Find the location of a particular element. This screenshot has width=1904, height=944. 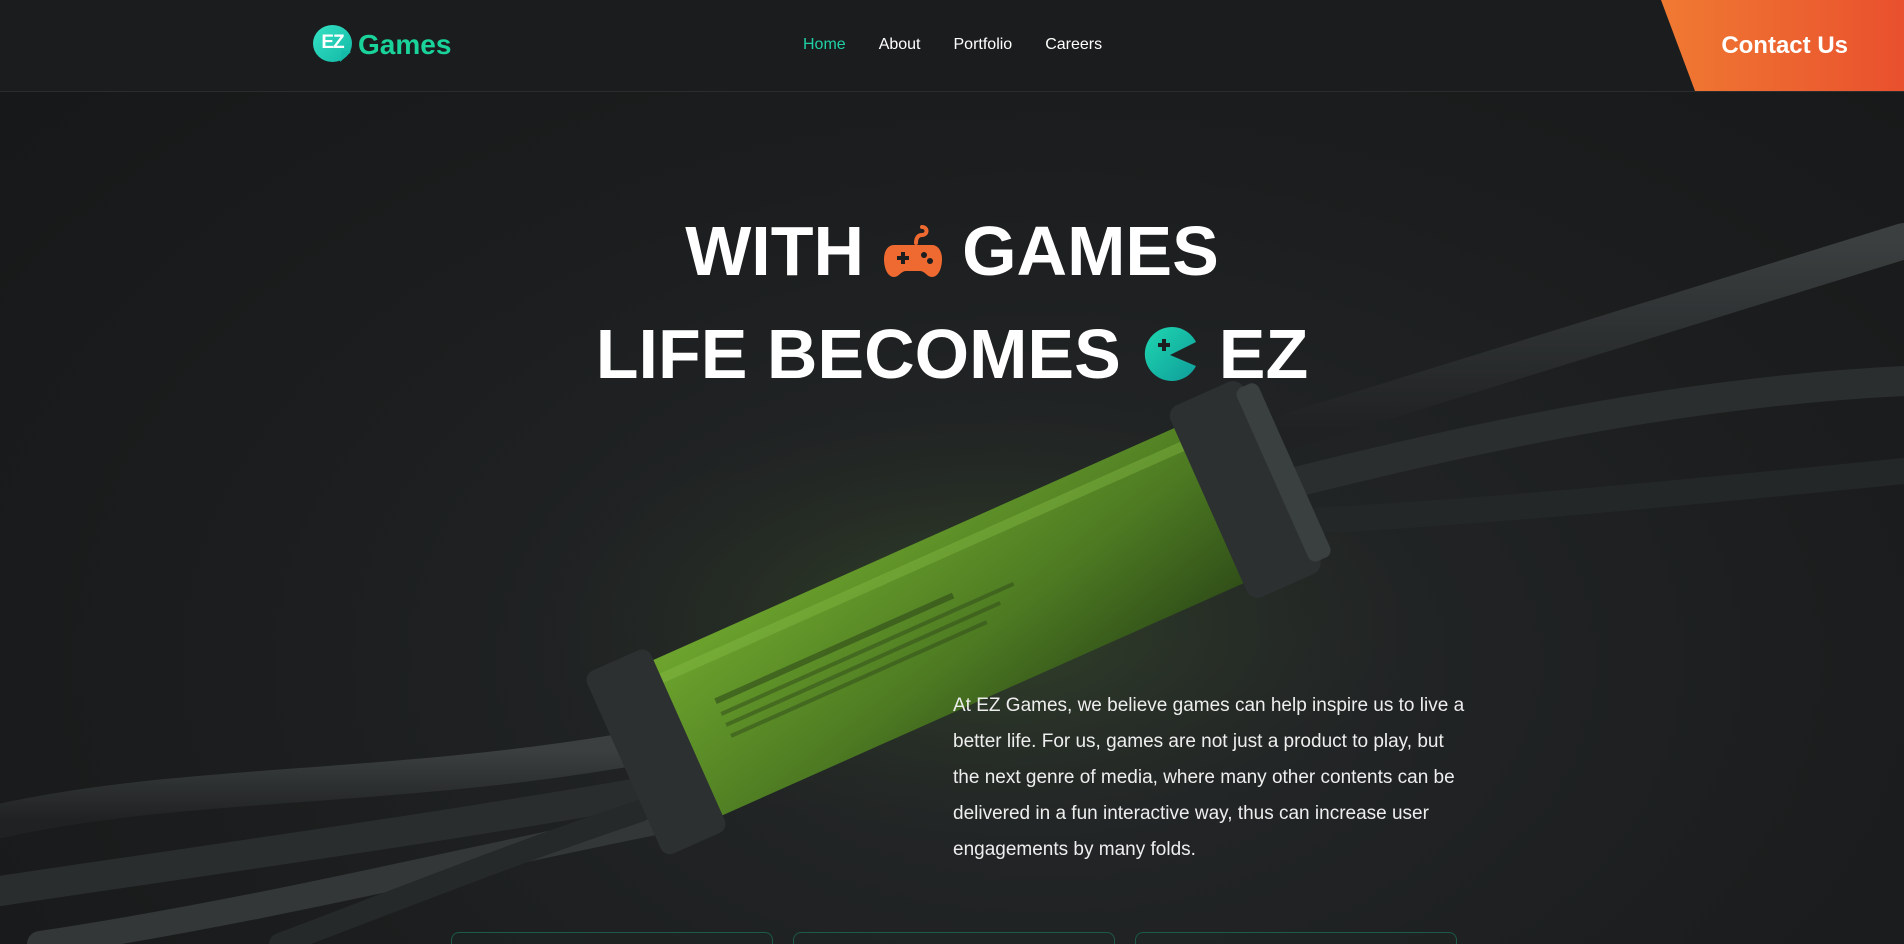

headline-line-2-end: EZ is located at coordinates (1263, 354).